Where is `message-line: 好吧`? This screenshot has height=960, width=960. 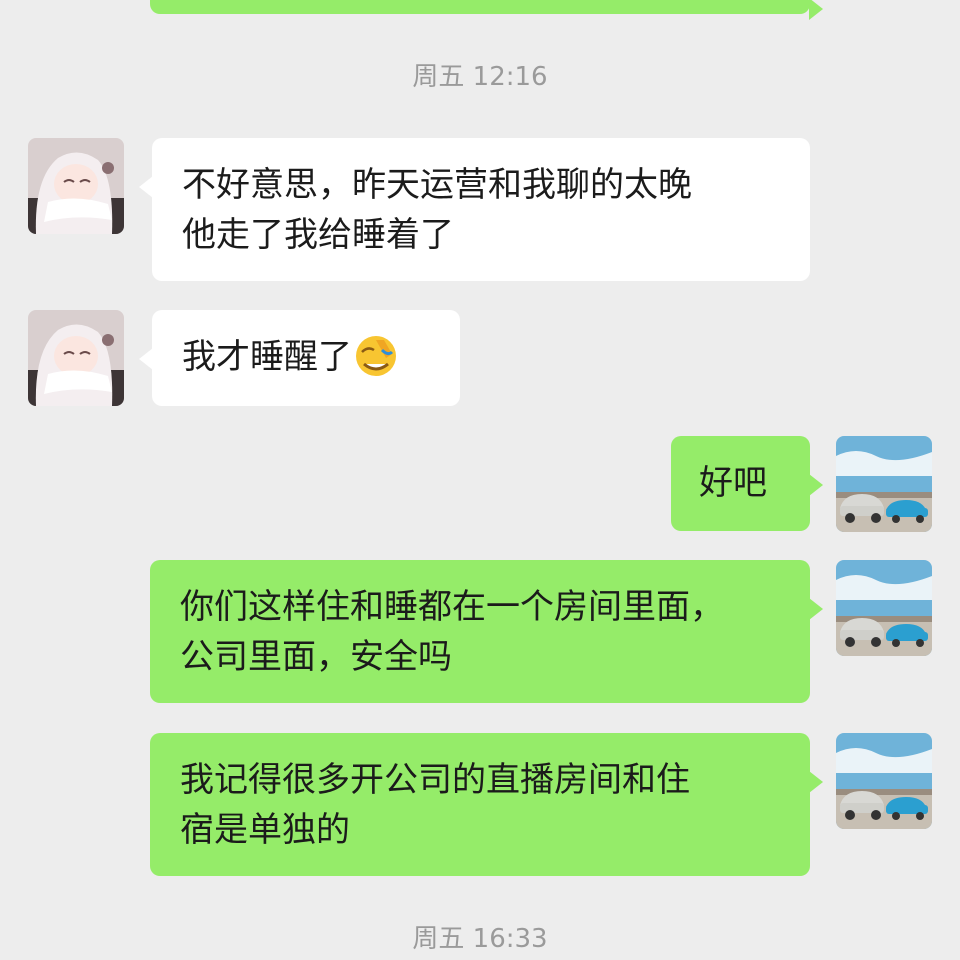
message-line: 好吧 is located at coordinates (733, 483).